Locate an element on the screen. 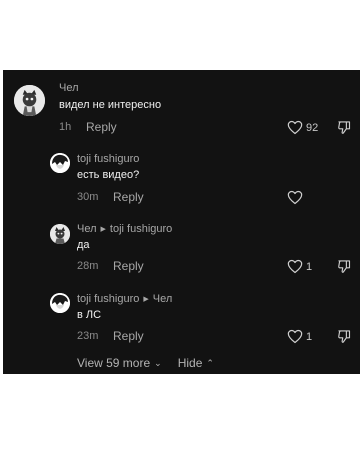  reply-author: Чел ▶ toji fushiguro is located at coordinates (124, 229).